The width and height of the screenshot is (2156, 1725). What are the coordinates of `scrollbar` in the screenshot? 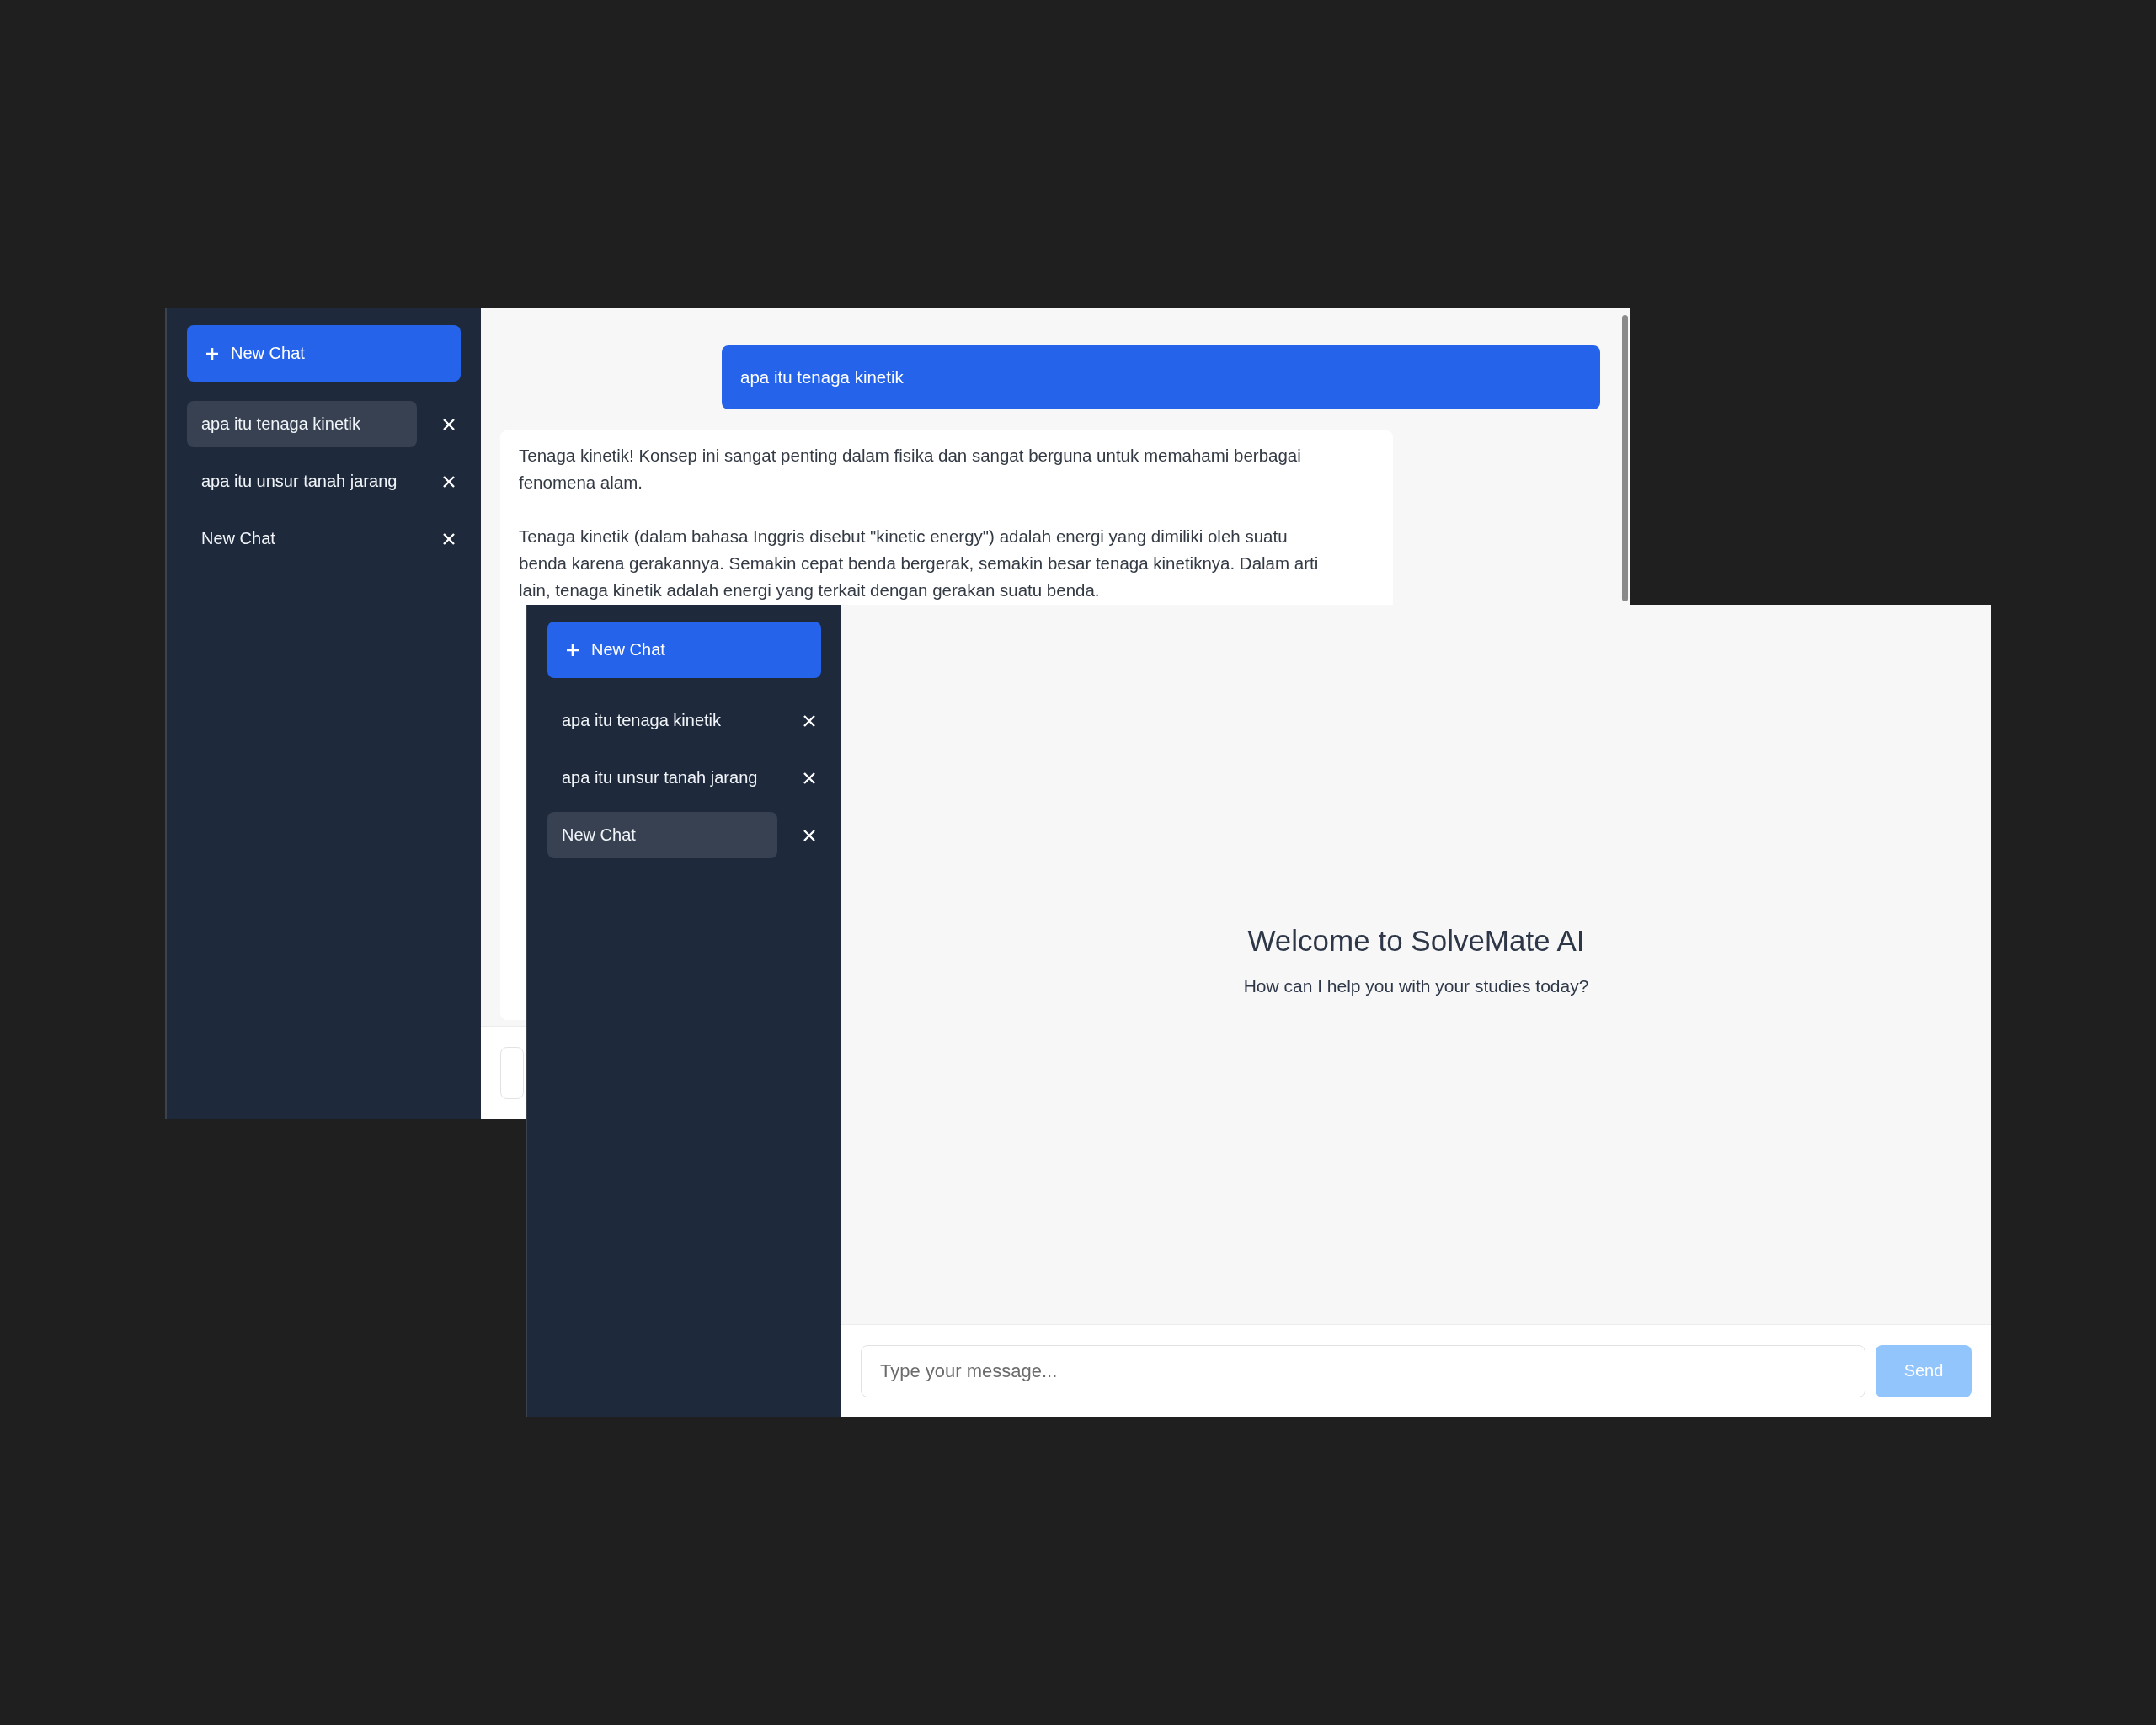 It's located at (1625, 458).